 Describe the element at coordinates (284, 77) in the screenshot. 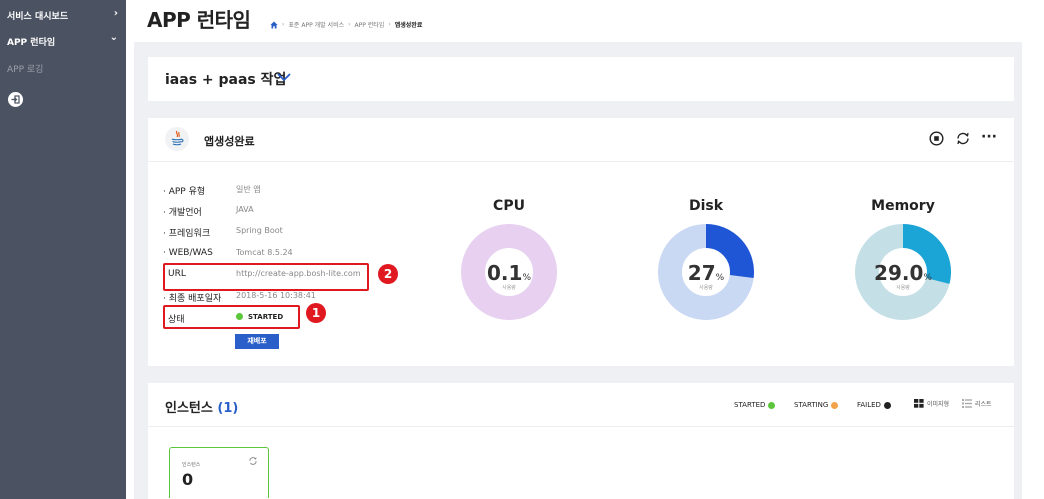

I see `chevron-down-icon` at that location.